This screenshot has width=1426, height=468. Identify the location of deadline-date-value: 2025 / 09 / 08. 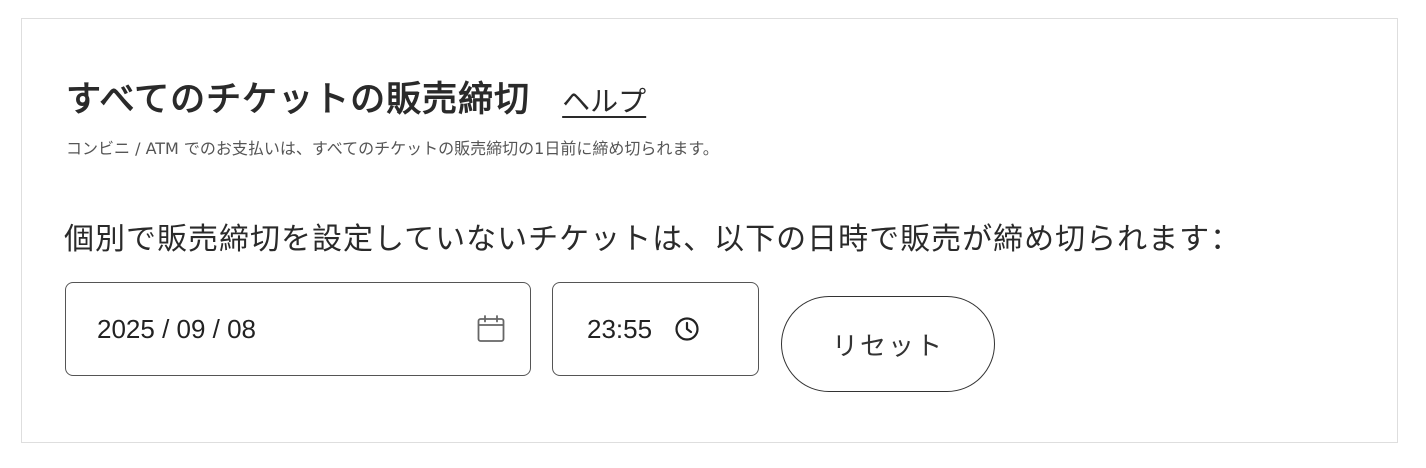
(177, 328).